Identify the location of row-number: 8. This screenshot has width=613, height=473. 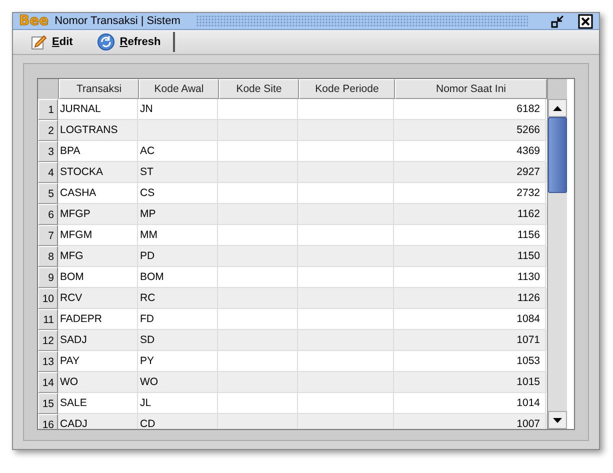
(48, 256).